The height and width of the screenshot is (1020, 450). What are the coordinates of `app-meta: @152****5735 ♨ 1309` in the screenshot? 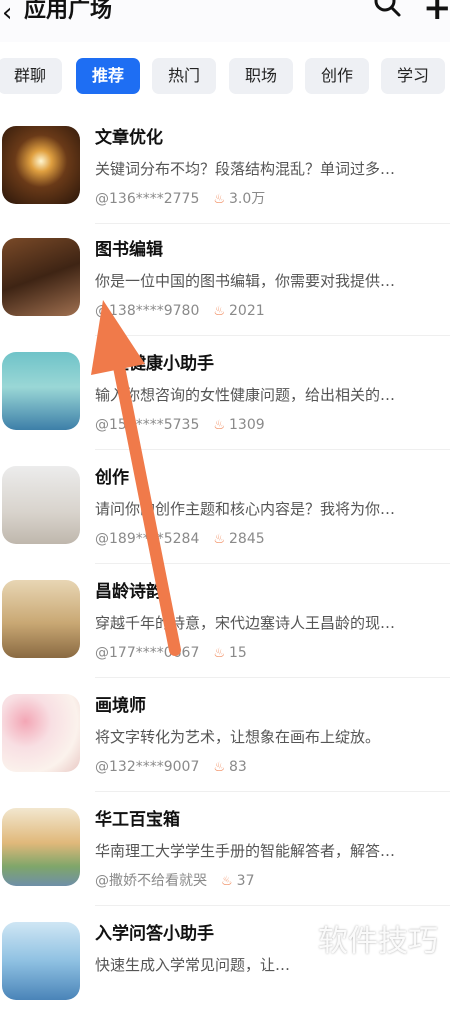 It's located at (180, 425).